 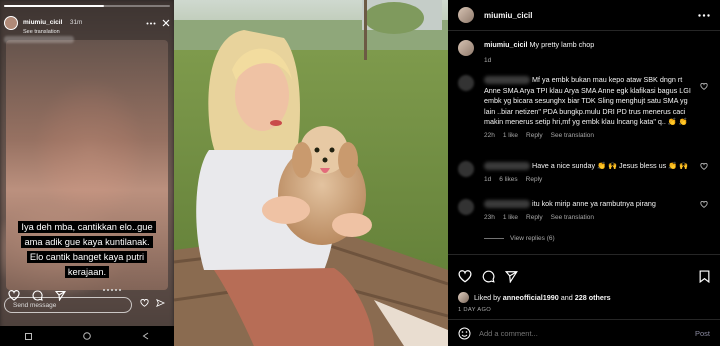 I want to click on story-progress-bar, so click(x=87, y=6).